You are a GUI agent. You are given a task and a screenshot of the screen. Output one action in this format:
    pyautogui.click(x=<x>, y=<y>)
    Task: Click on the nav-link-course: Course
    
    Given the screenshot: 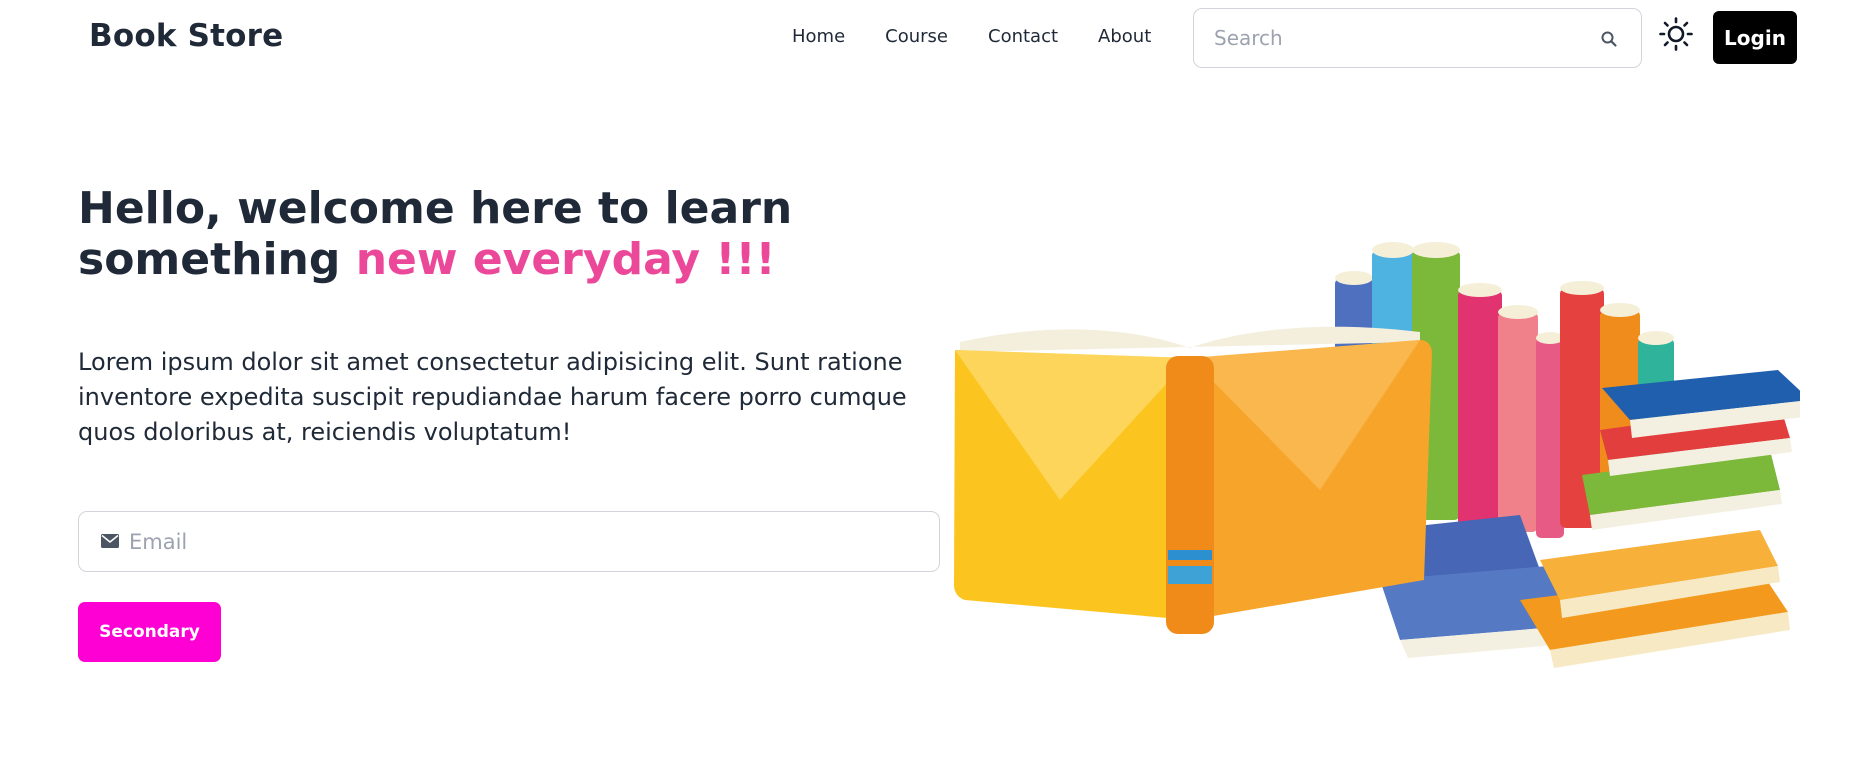 What is the action you would take?
    pyautogui.click(x=916, y=36)
    